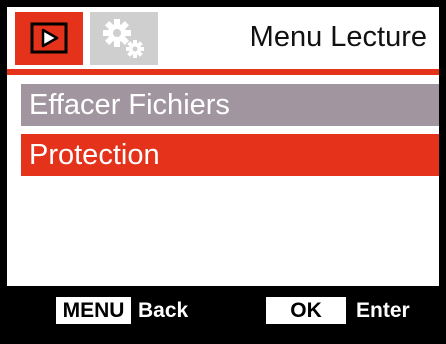 The height and width of the screenshot is (344, 446). Describe the element at coordinates (163, 310) in the screenshot. I see `back-label: Back` at that location.